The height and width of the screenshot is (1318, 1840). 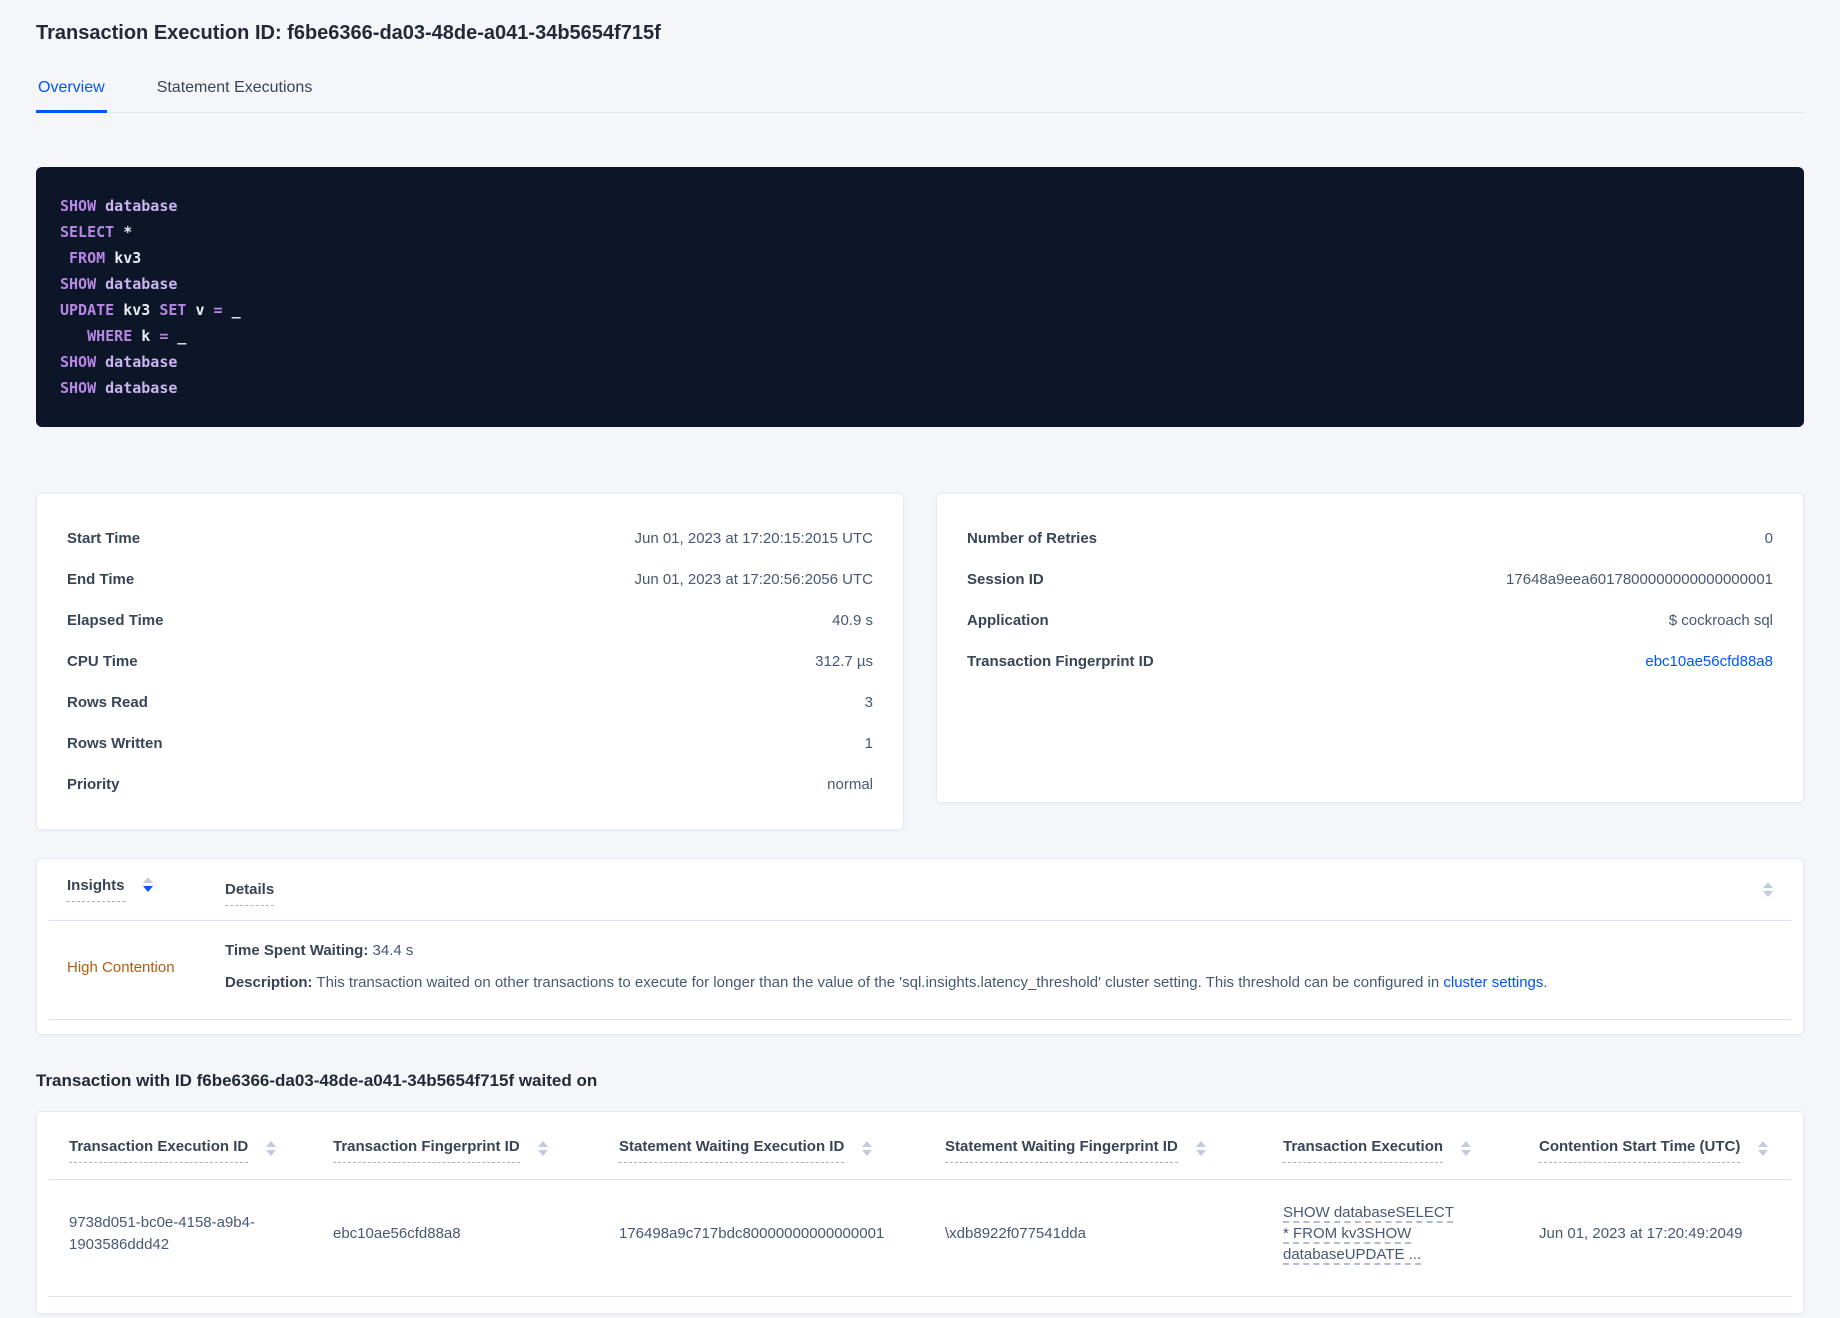 I want to click on contention-start-time-value: Jun 01, 2023 at 17:20:49:2049, so click(x=1641, y=1233).